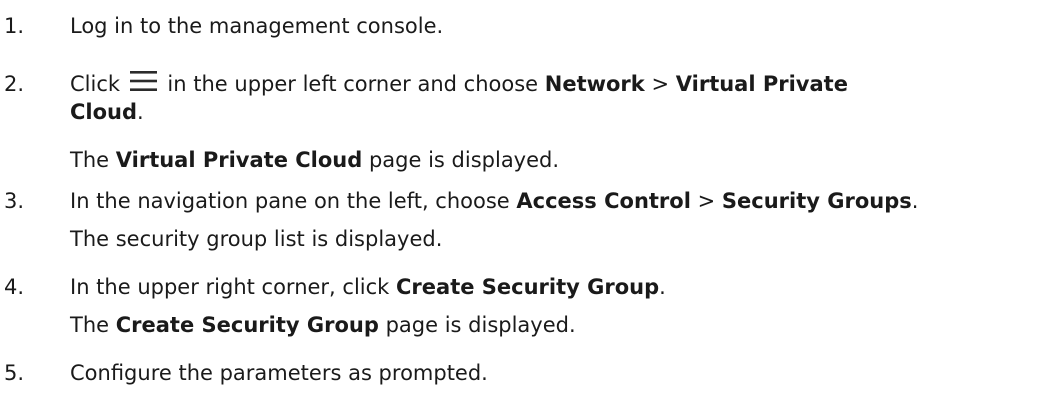 The height and width of the screenshot is (412, 1059). I want to click on page-name: Create Security Group, so click(247, 325).